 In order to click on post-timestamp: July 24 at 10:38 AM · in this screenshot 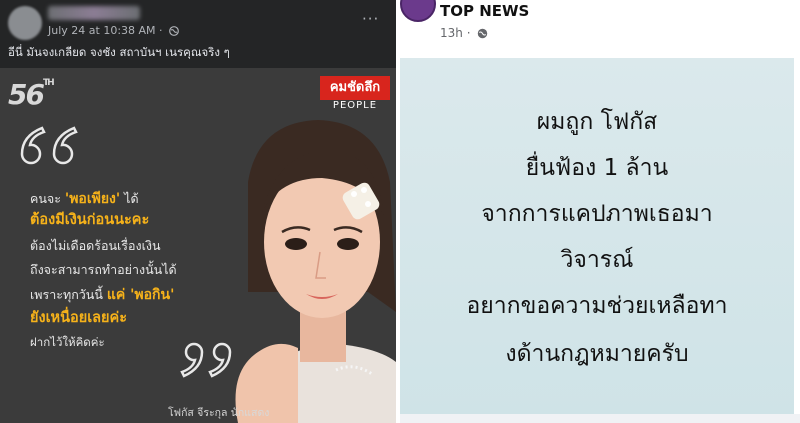, I will do `click(113, 30)`.